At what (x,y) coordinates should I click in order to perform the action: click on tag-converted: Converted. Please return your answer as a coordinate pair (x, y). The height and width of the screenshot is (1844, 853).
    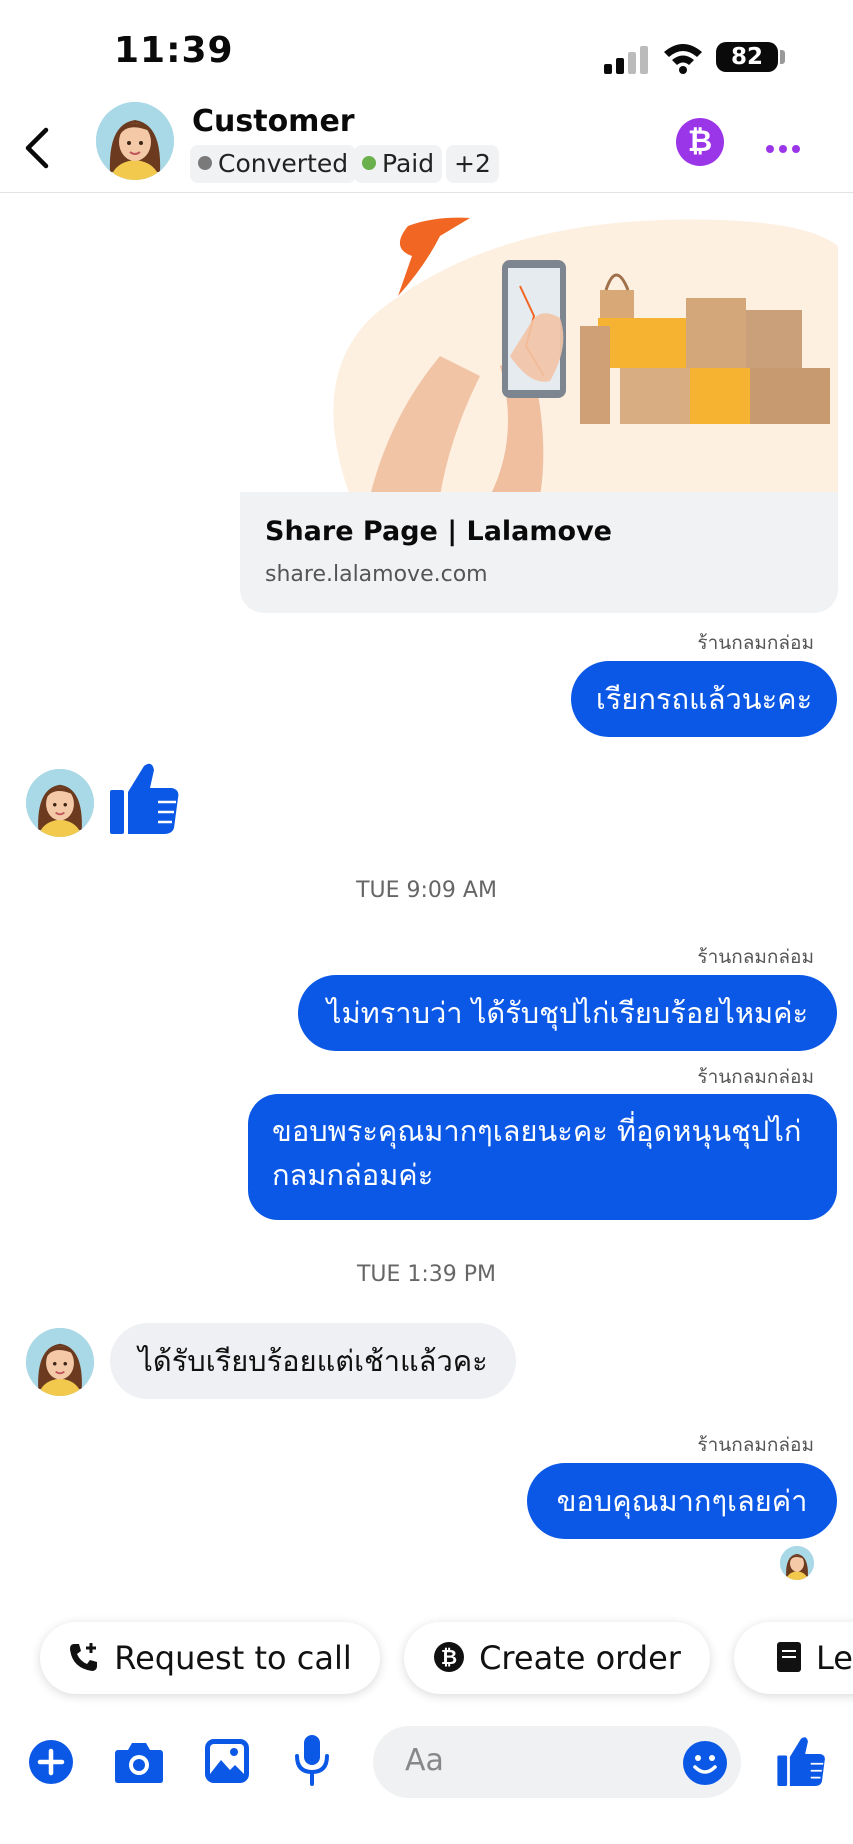
    Looking at the image, I should click on (273, 164).